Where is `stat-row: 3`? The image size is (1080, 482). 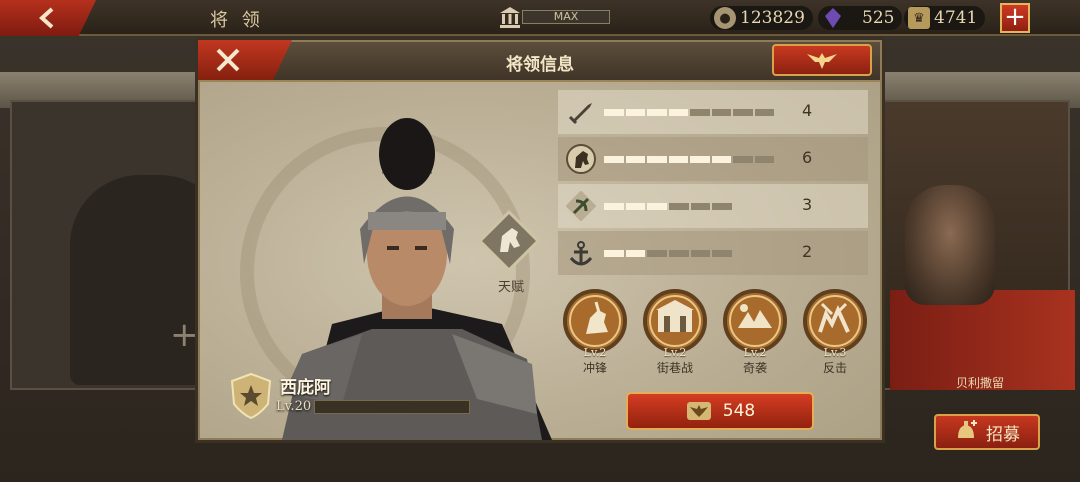 stat-row: 3 is located at coordinates (713, 206).